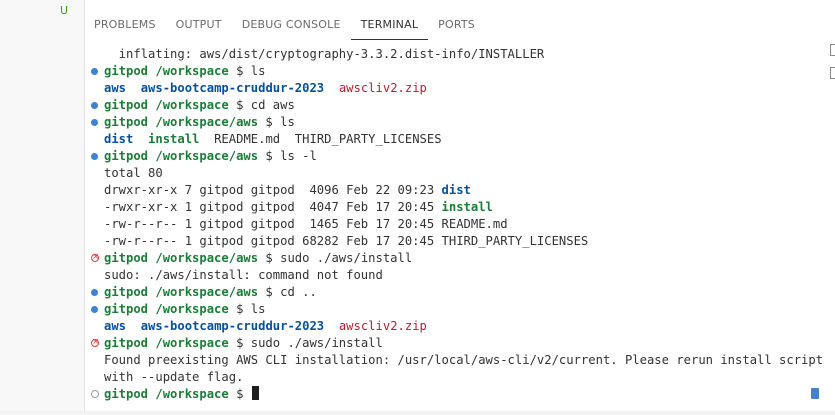 This screenshot has height=415, width=835. Describe the element at coordinates (125, 29) in the screenshot. I see `tab-problems: PROBLEMS` at that location.